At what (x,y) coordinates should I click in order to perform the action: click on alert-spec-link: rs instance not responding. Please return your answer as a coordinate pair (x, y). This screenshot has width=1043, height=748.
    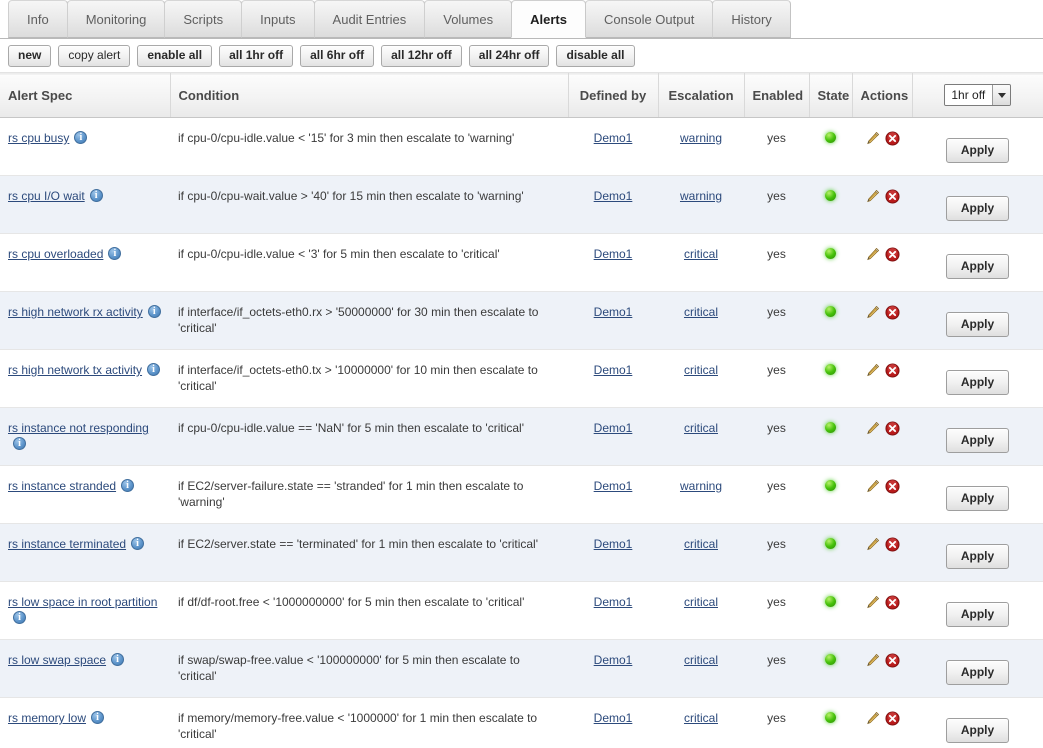
    Looking at the image, I should click on (78, 428).